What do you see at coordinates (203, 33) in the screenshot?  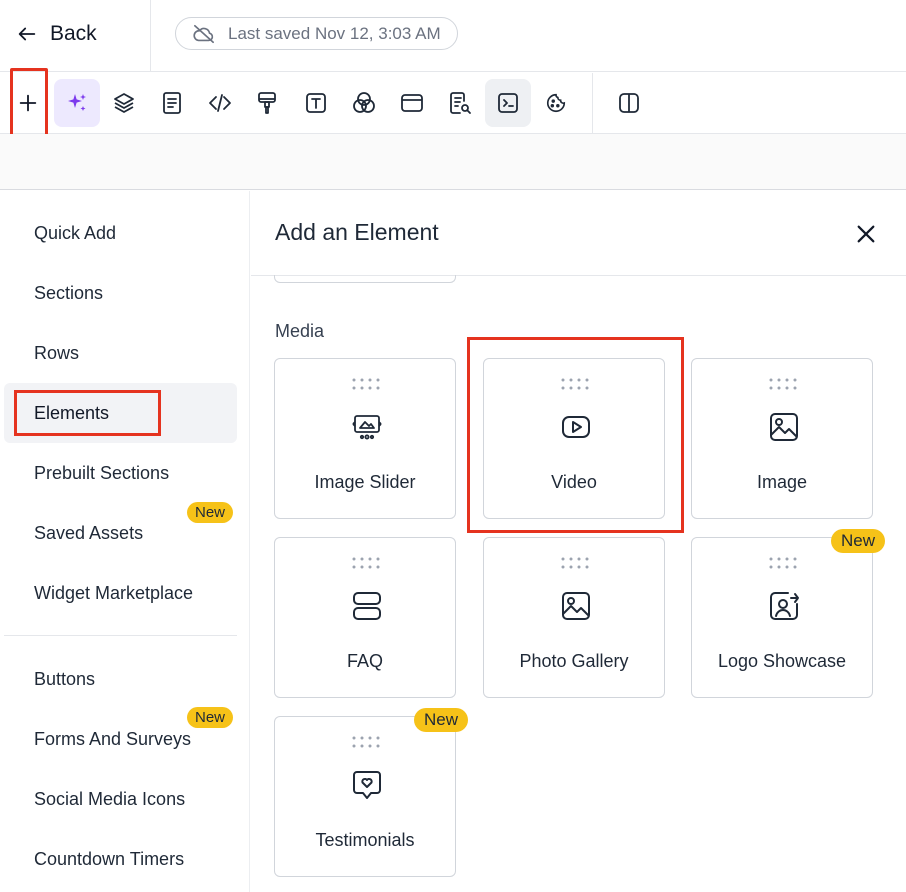 I see `cloud-off-icon` at bounding box center [203, 33].